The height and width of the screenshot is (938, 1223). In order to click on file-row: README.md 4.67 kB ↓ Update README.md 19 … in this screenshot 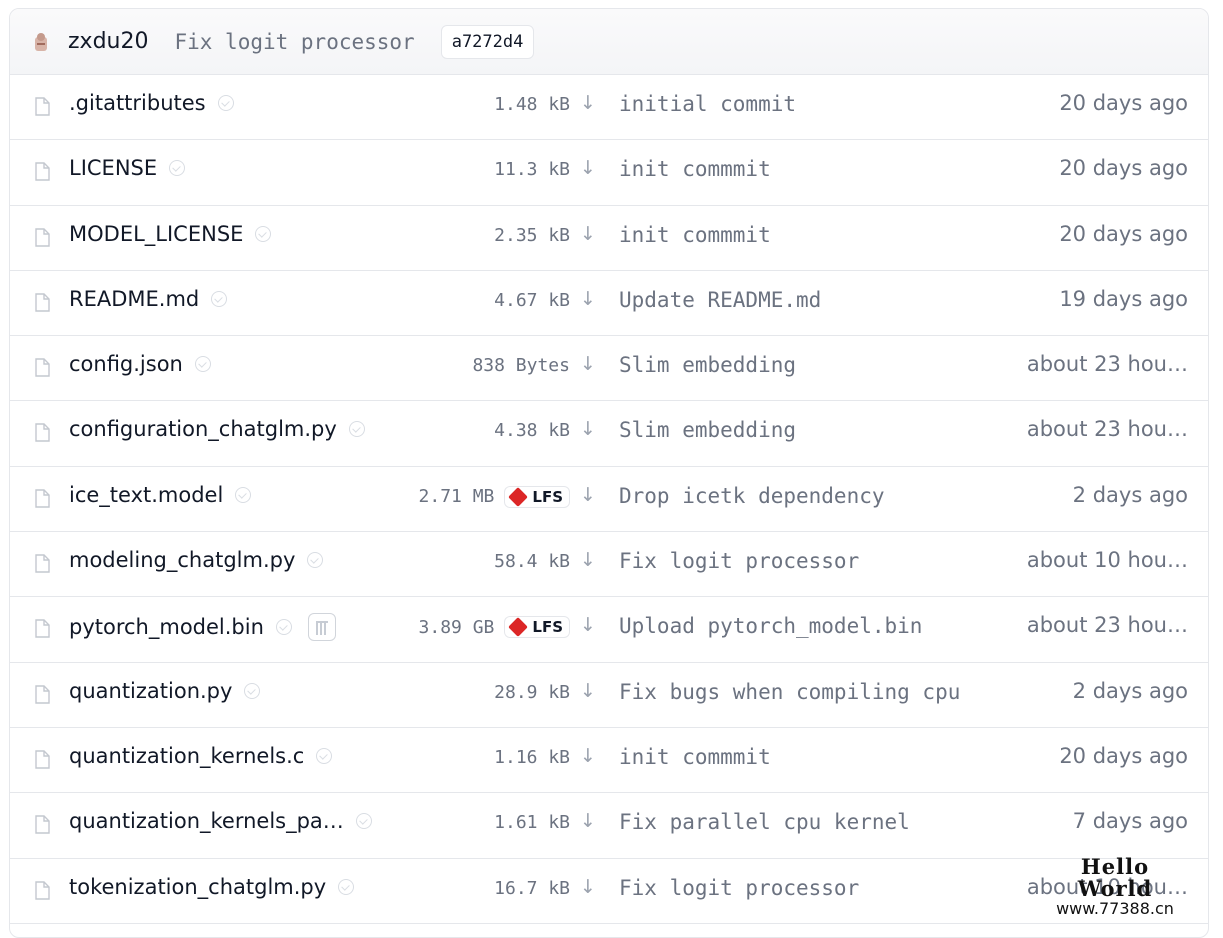, I will do `click(609, 304)`.